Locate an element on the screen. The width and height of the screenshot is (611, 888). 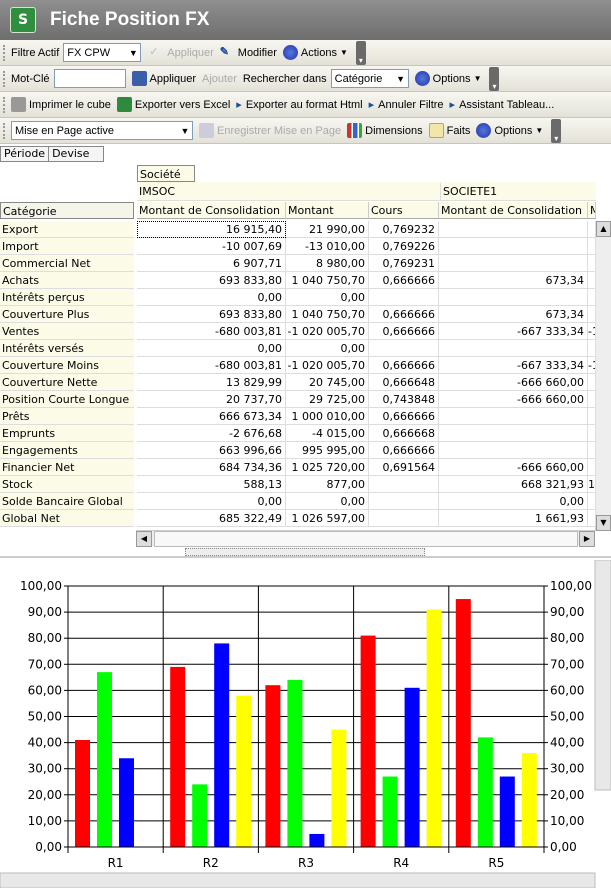
apply-filter-button: ✓ Appliquer is located at coordinates (181, 52).